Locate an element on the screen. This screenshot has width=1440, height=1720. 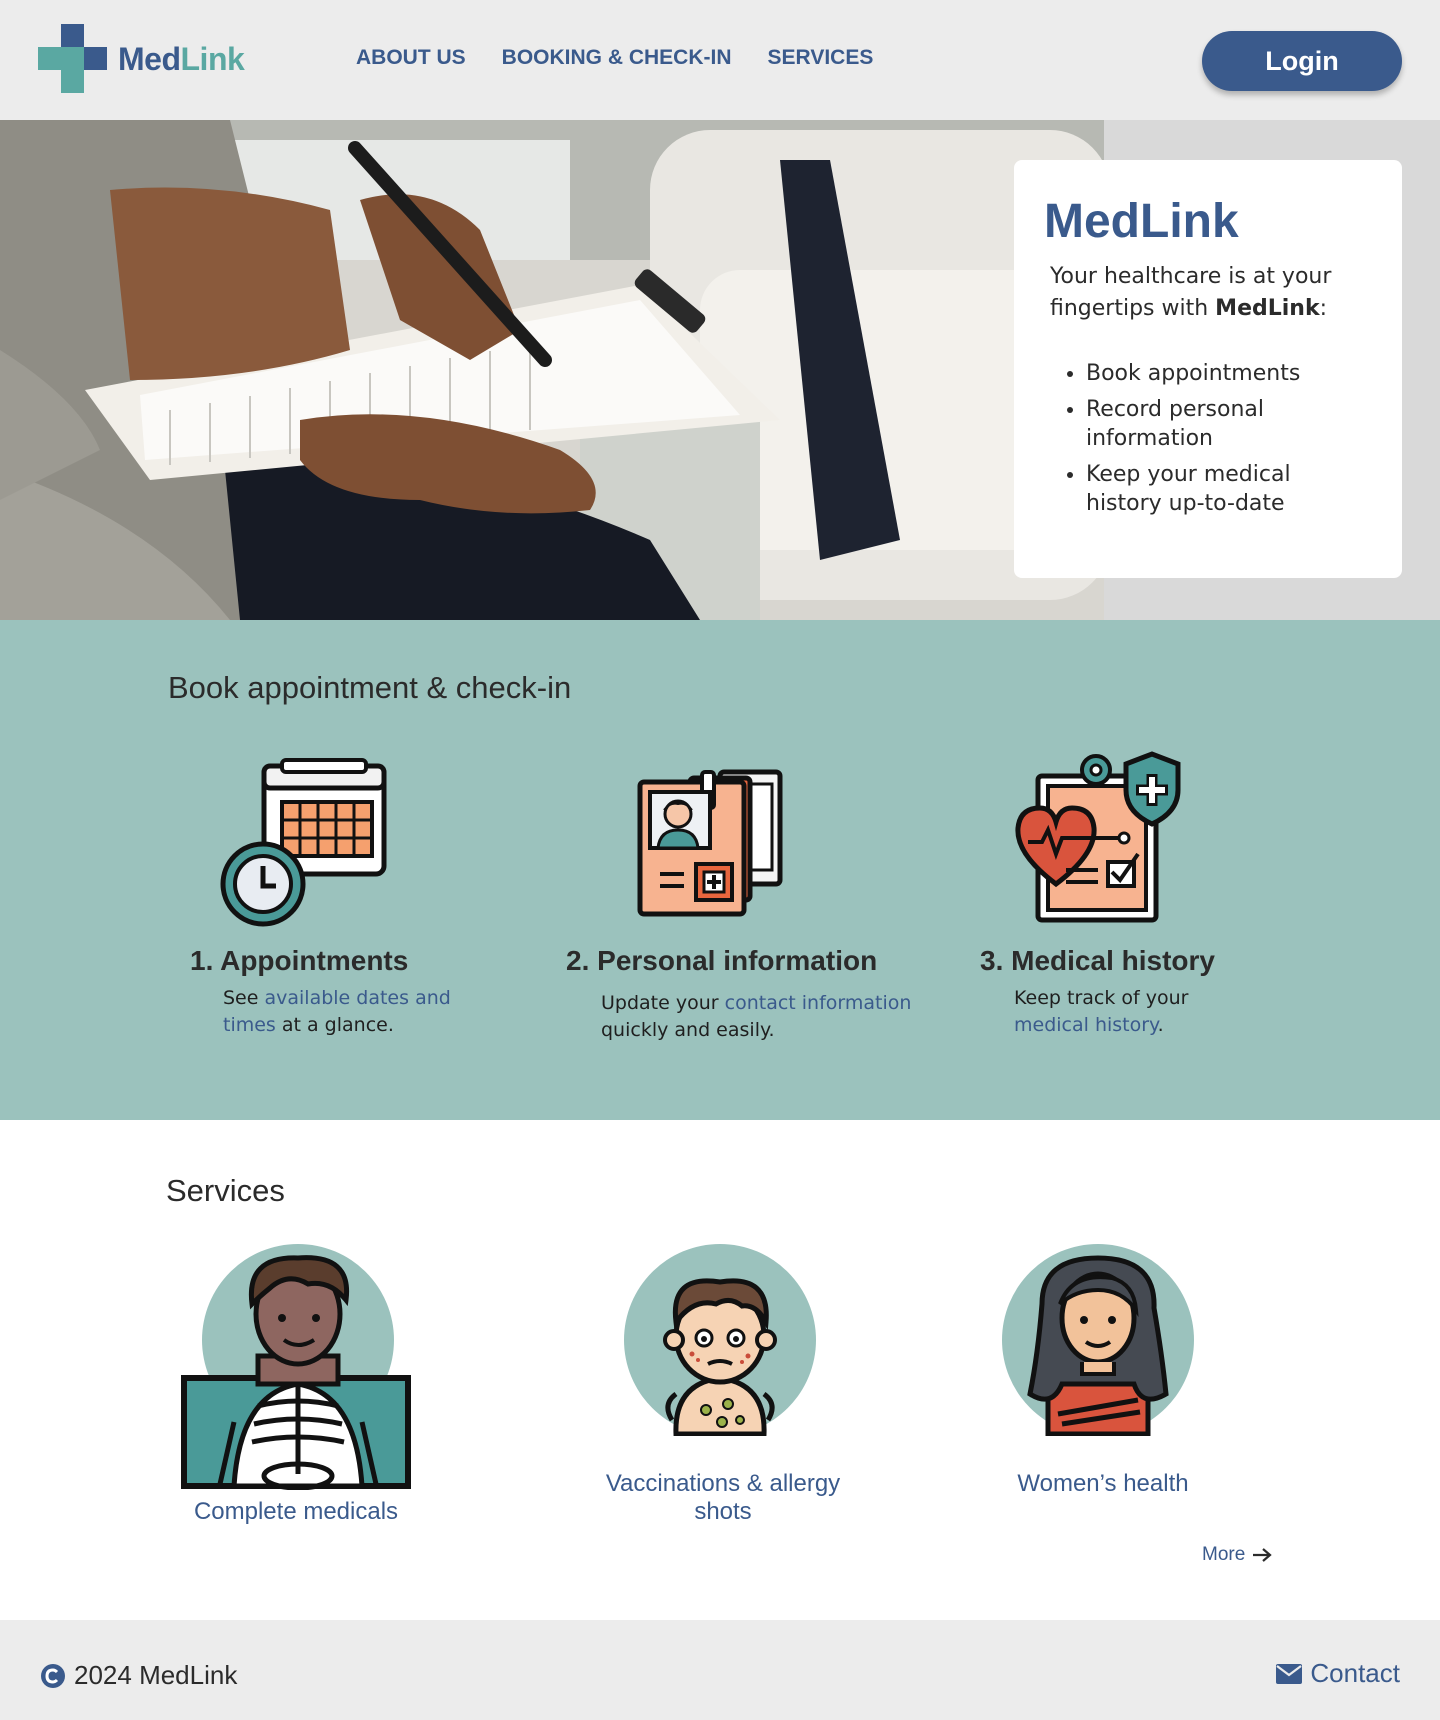
hero-title: MedLink is located at coordinates (1141, 221).